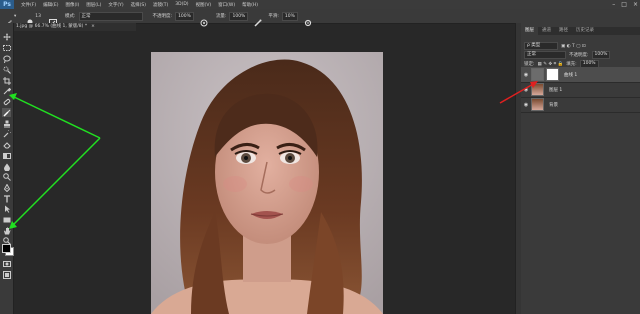 Image resolution: width=640 pixels, height=314 pixels. I want to click on menu-image: 图像(I), so click(72, 5).